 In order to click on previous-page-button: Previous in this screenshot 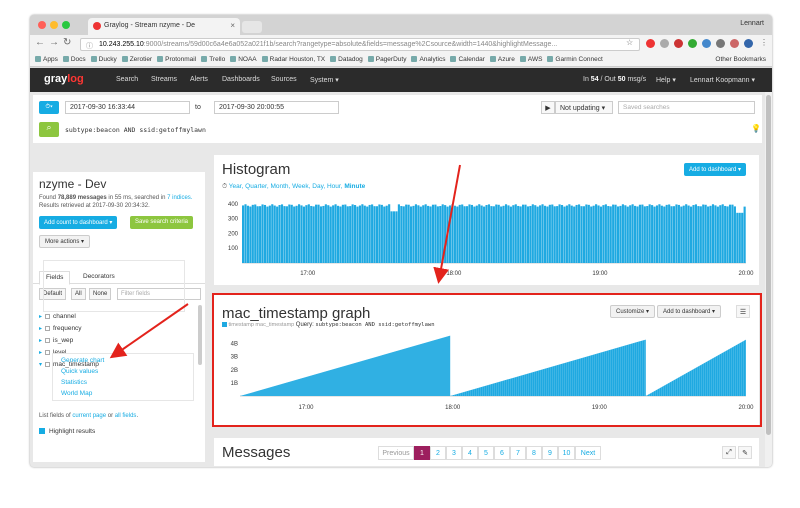, I will do `click(396, 453)`.